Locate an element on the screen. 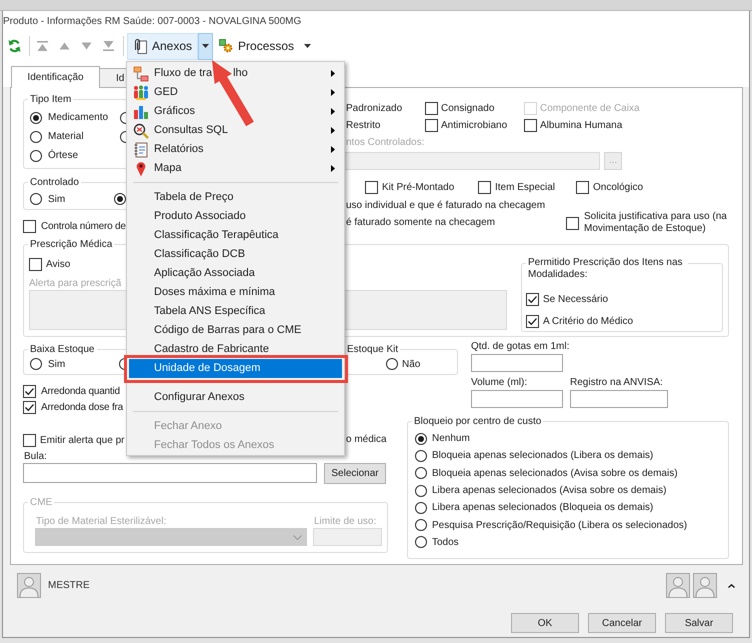 This screenshot has height=643, width=752. field-label: Bula: is located at coordinates (35, 457).